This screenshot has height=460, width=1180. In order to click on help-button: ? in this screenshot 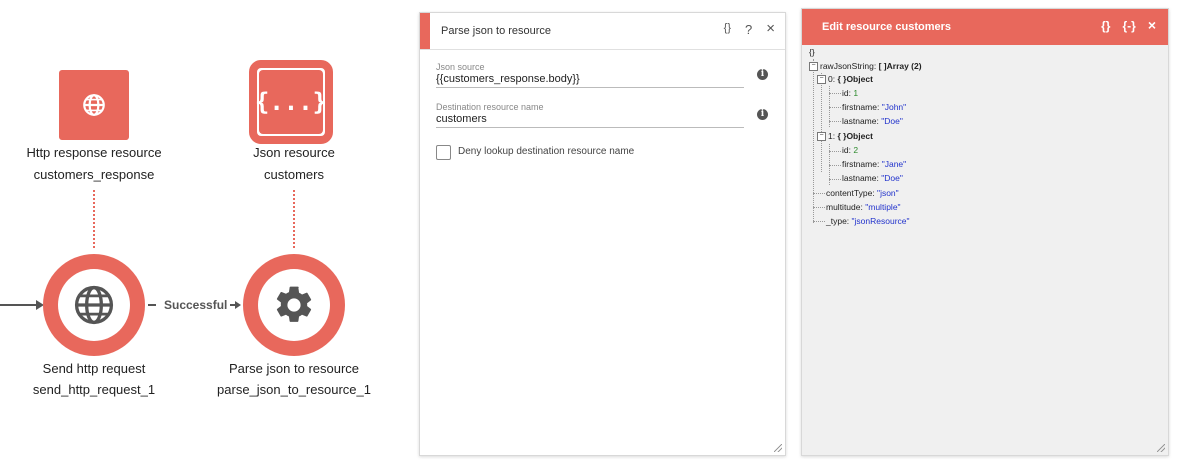, I will do `click(748, 29)`.